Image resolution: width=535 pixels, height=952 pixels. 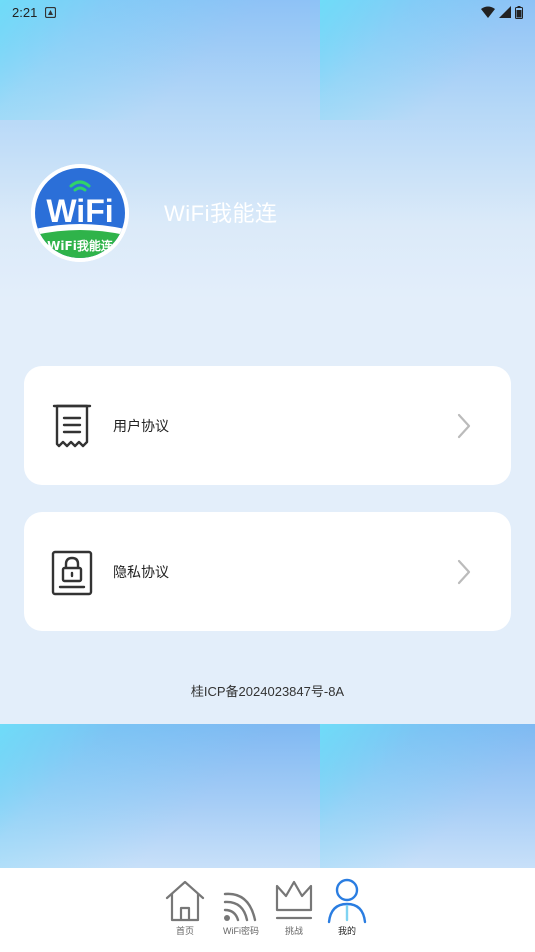 I want to click on notification-icon, so click(x=51, y=12).